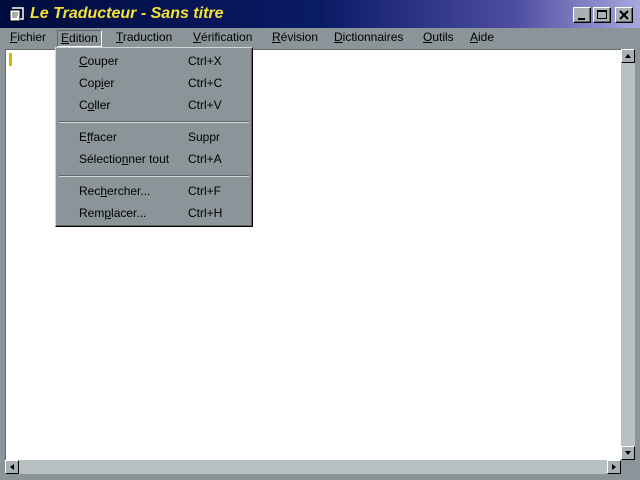  What do you see at coordinates (295, 38) in the screenshot?
I see `menu-revision: Révision` at bounding box center [295, 38].